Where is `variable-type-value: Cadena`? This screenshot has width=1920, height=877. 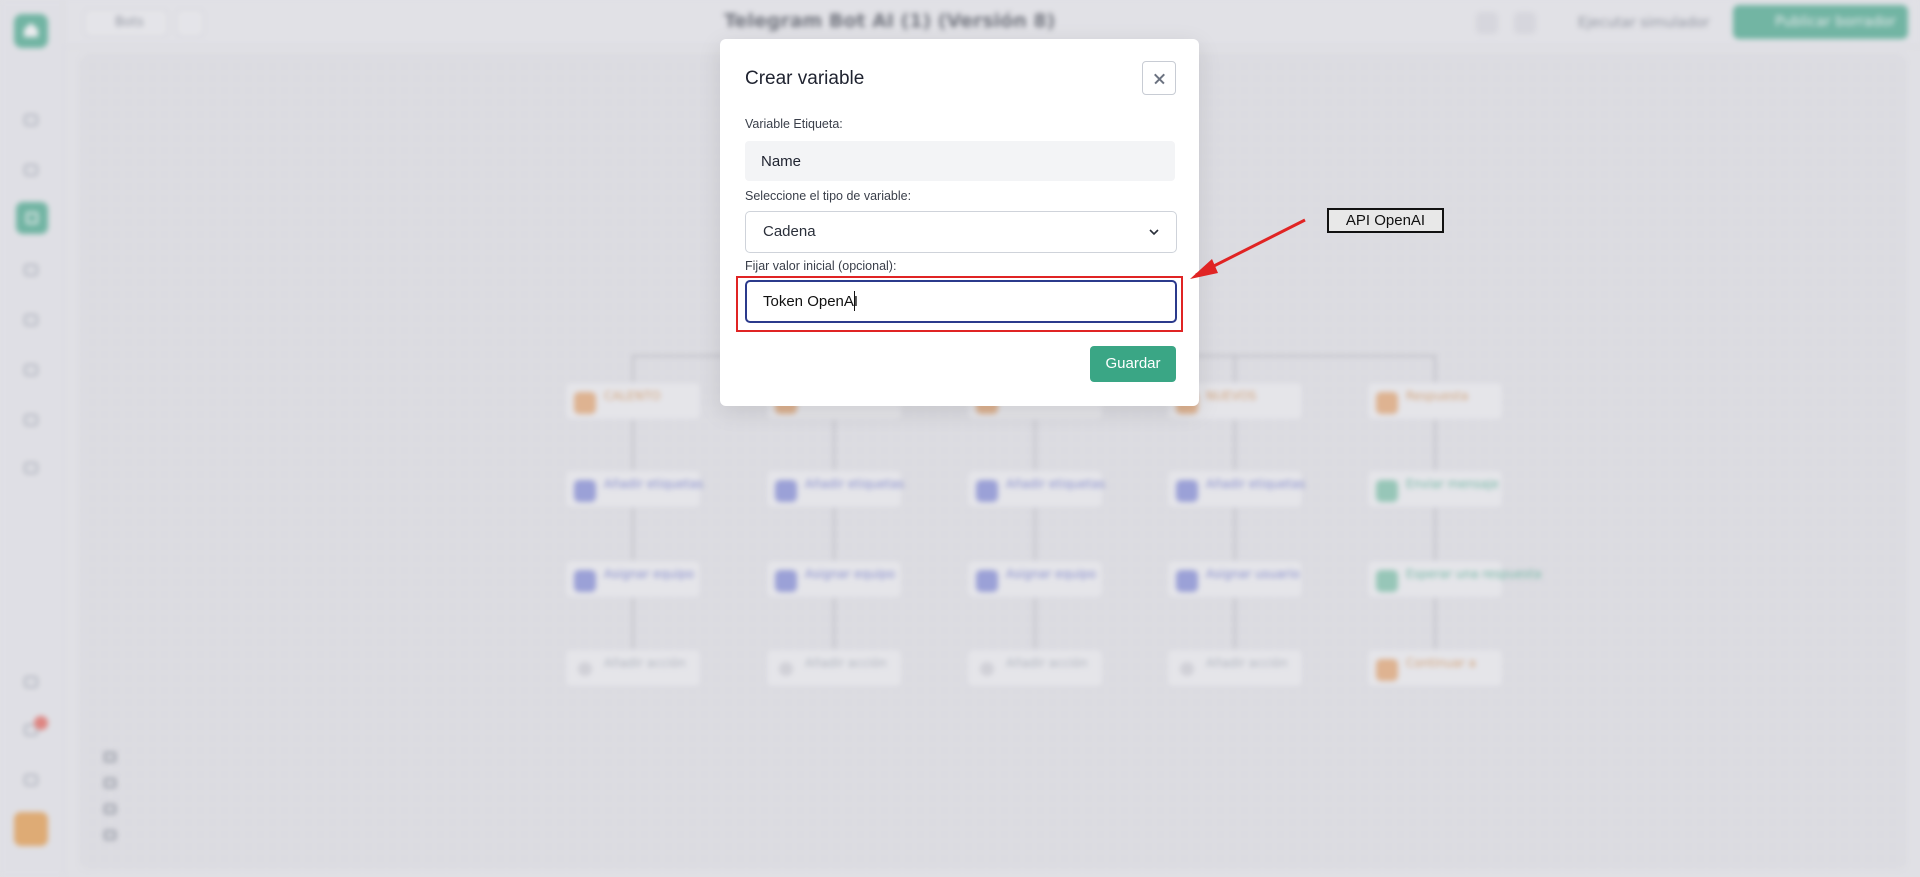
variable-type-value: Cadena is located at coordinates (789, 231).